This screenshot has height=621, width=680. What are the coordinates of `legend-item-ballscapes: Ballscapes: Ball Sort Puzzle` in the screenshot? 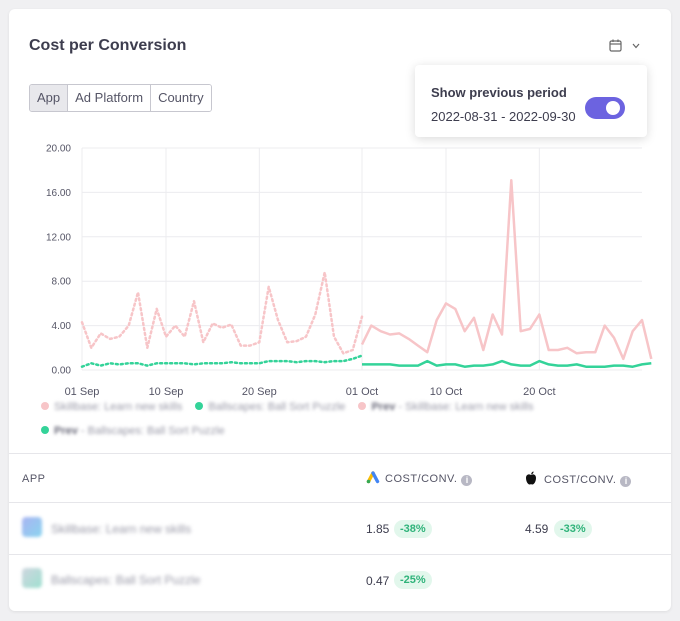 It's located at (270, 407).